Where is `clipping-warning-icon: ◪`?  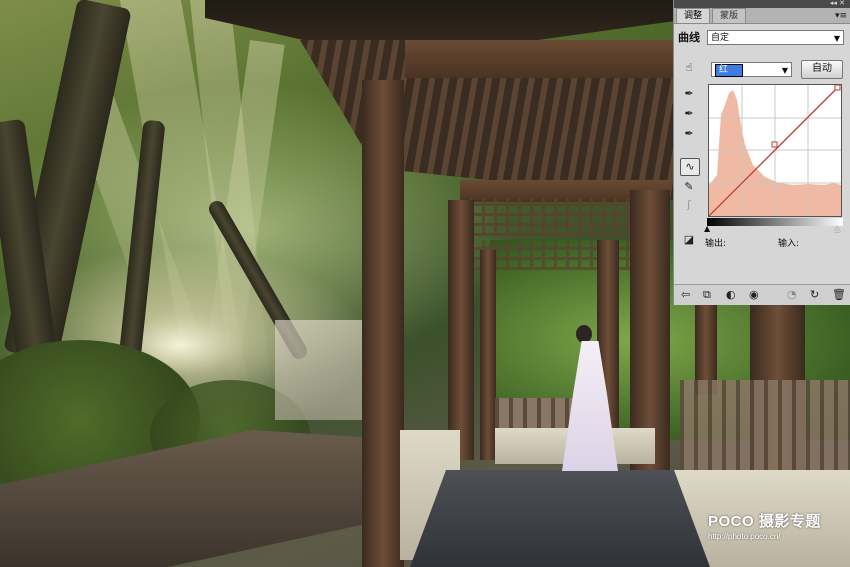 clipping-warning-icon: ◪ is located at coordinates (689, 240).